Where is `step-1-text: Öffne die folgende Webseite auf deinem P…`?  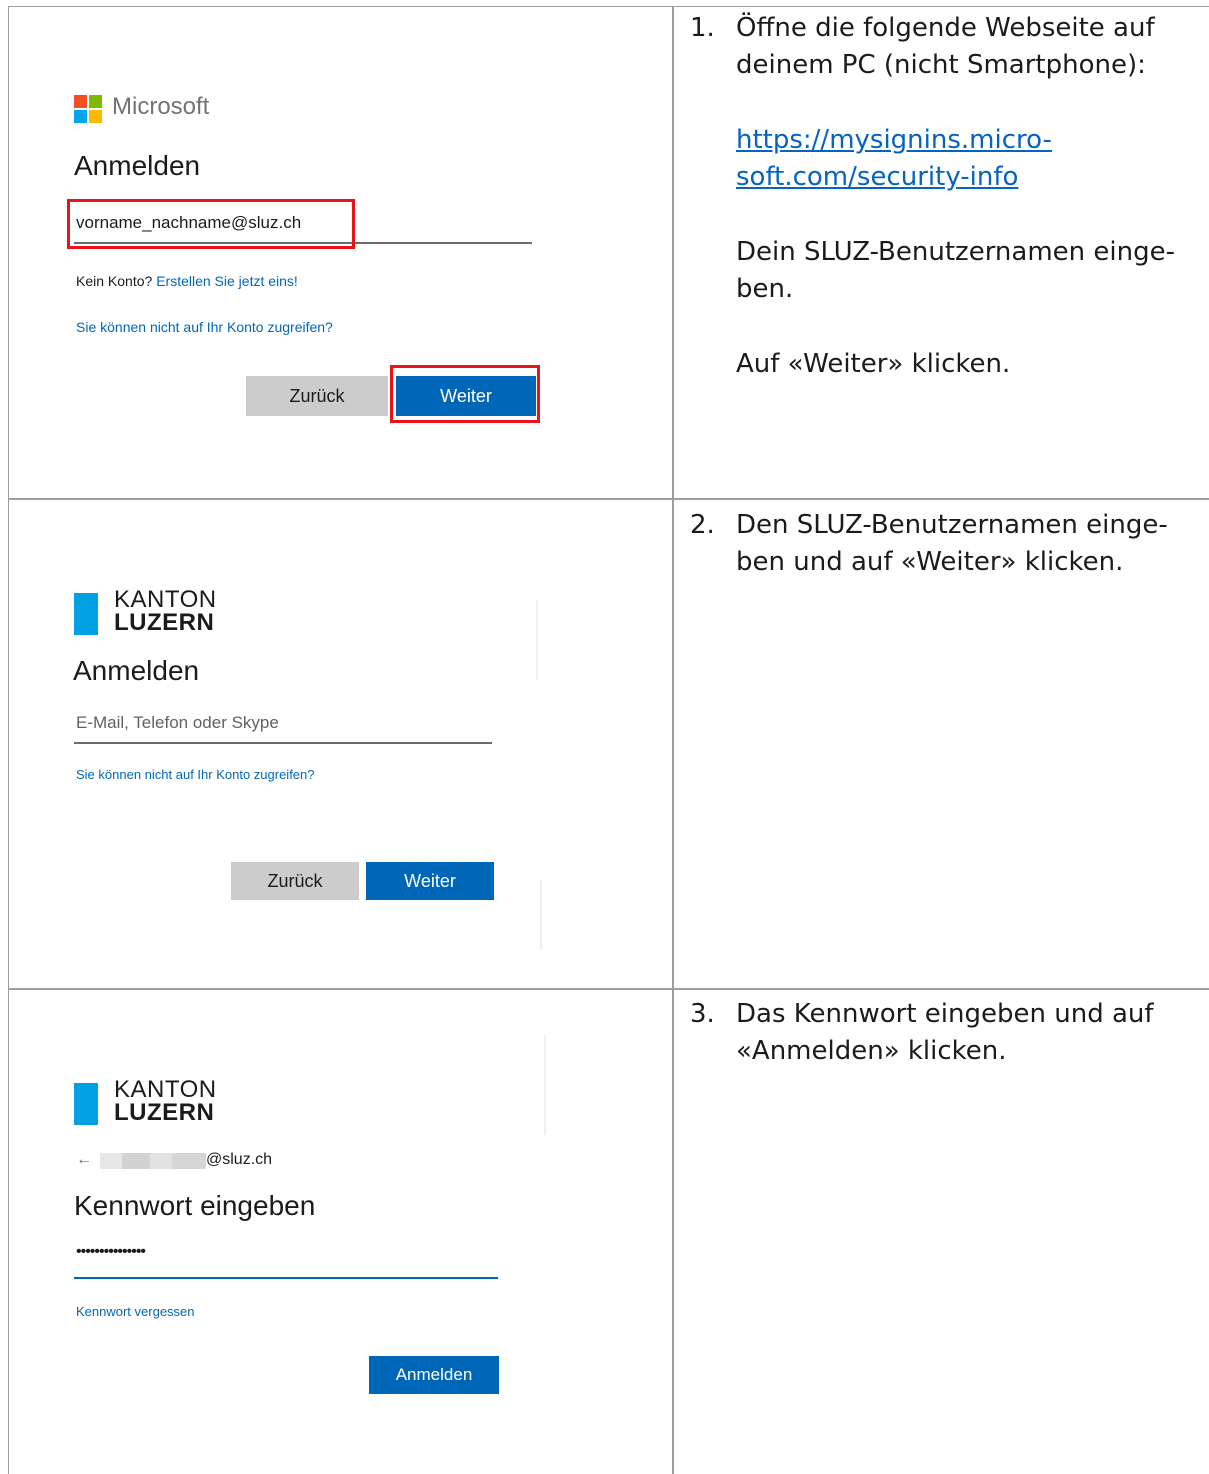 step-1-text: Öffne die folgende Webseite auf deinem P… is located at coordinates (945, 46).